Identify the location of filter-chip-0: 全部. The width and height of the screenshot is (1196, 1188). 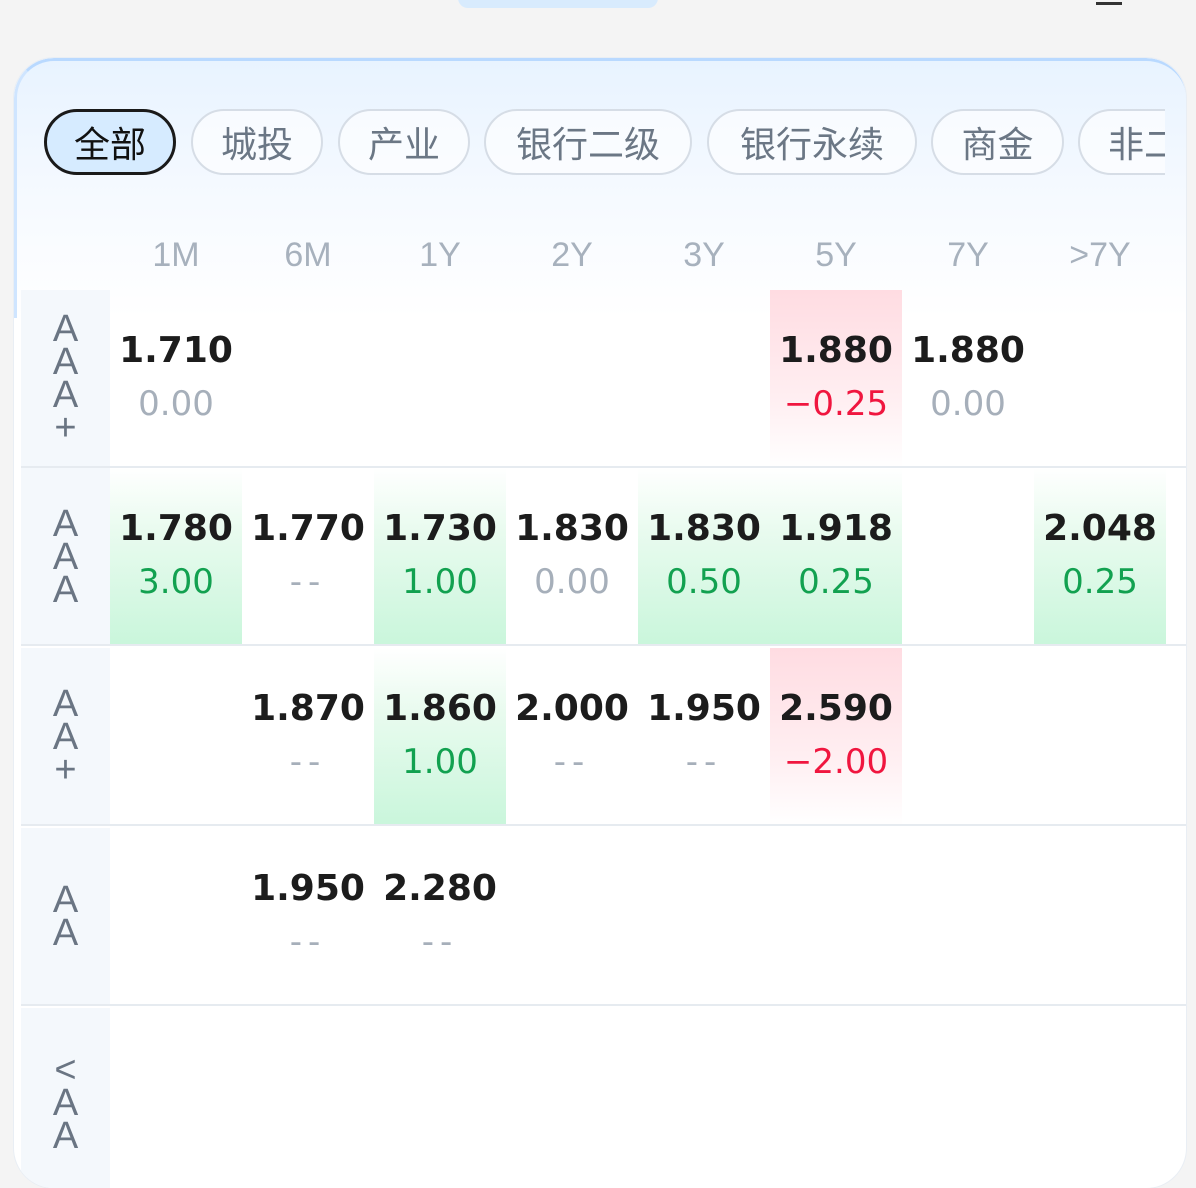
(110, 142).